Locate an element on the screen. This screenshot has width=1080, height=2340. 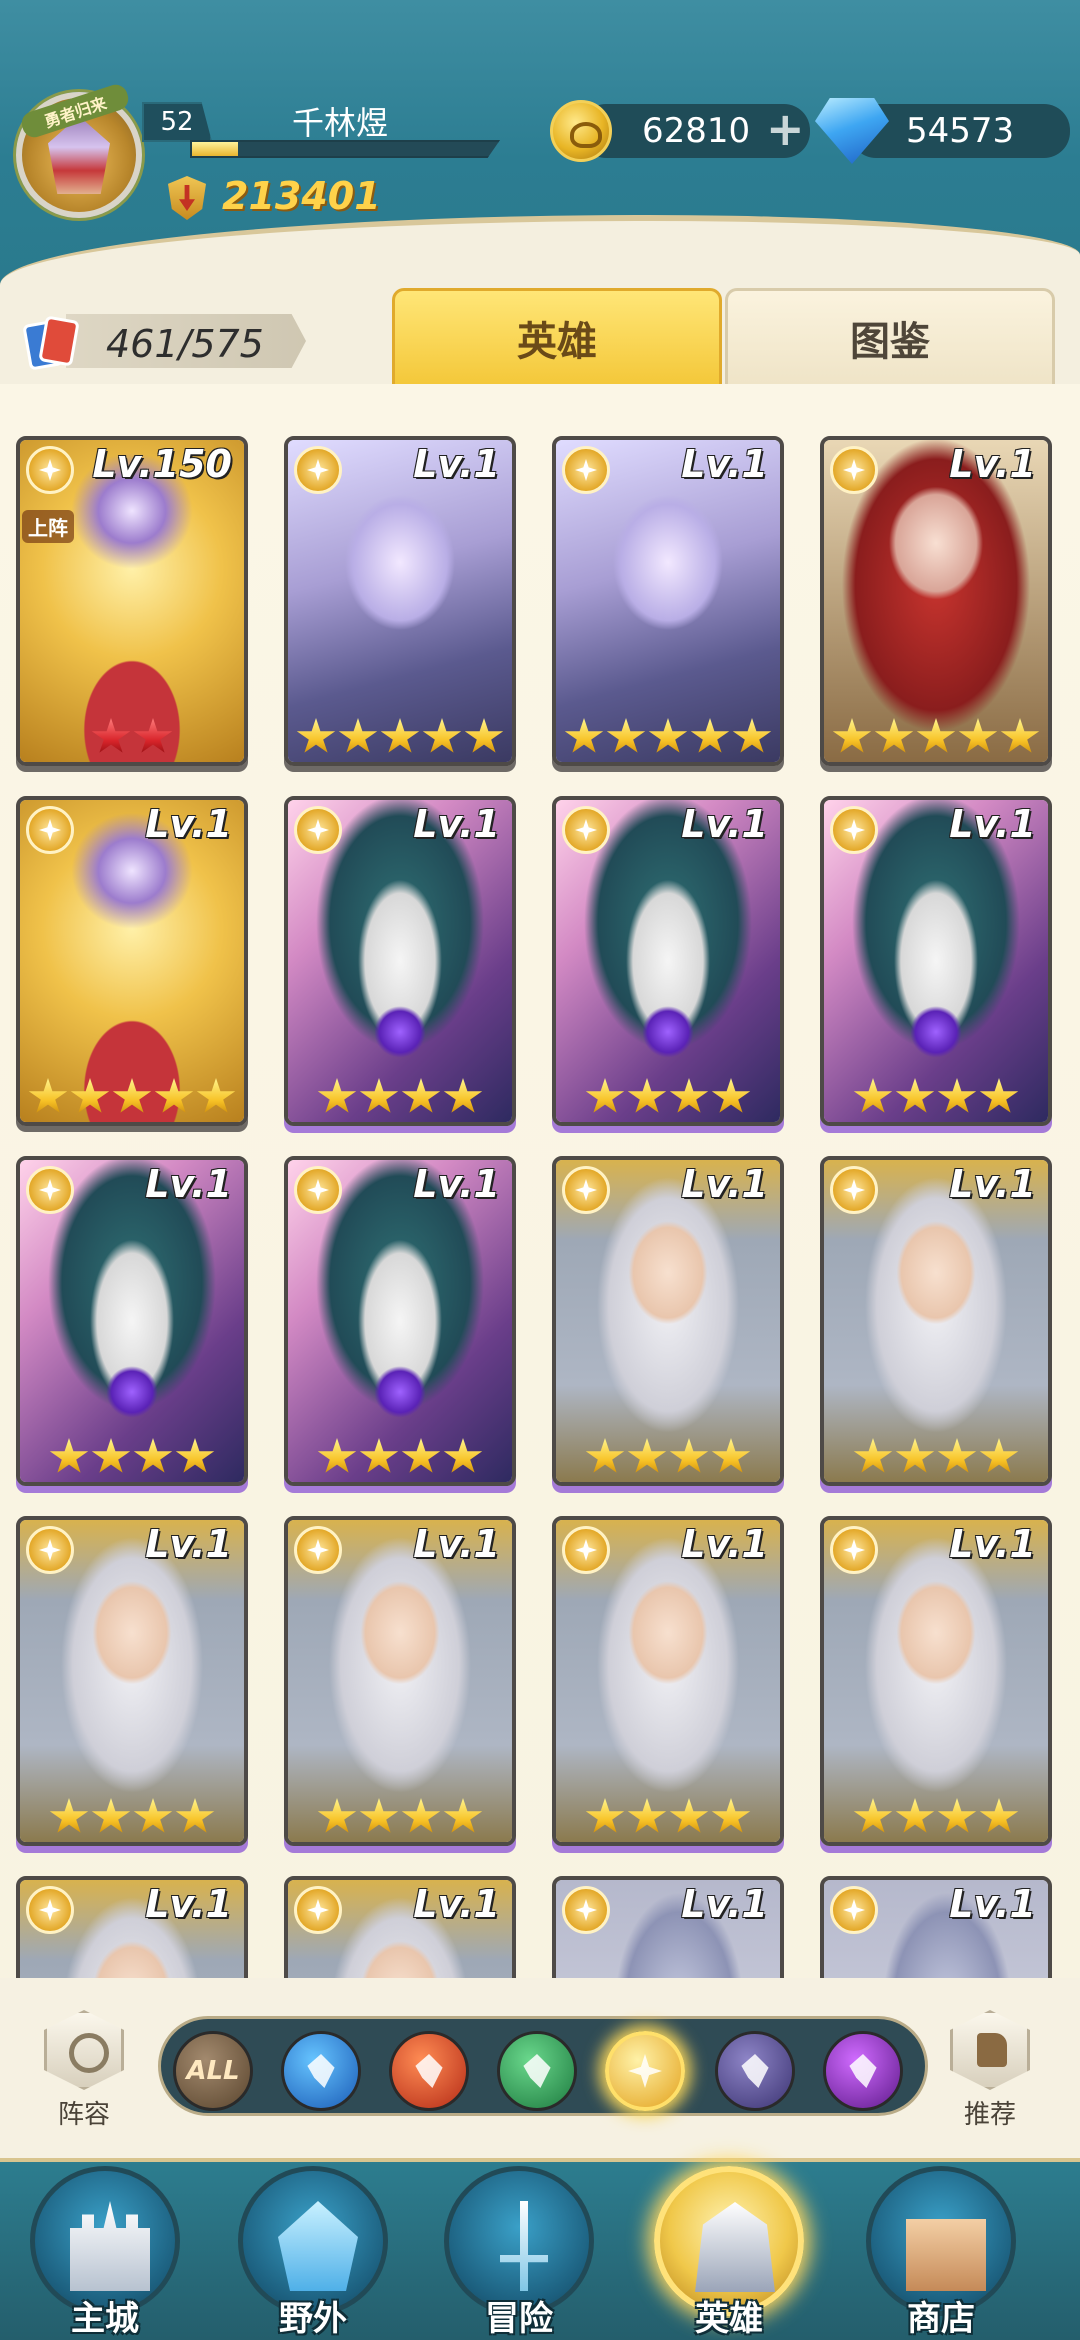
nav-castle: 主城 is located at coordinates (105, 2253).